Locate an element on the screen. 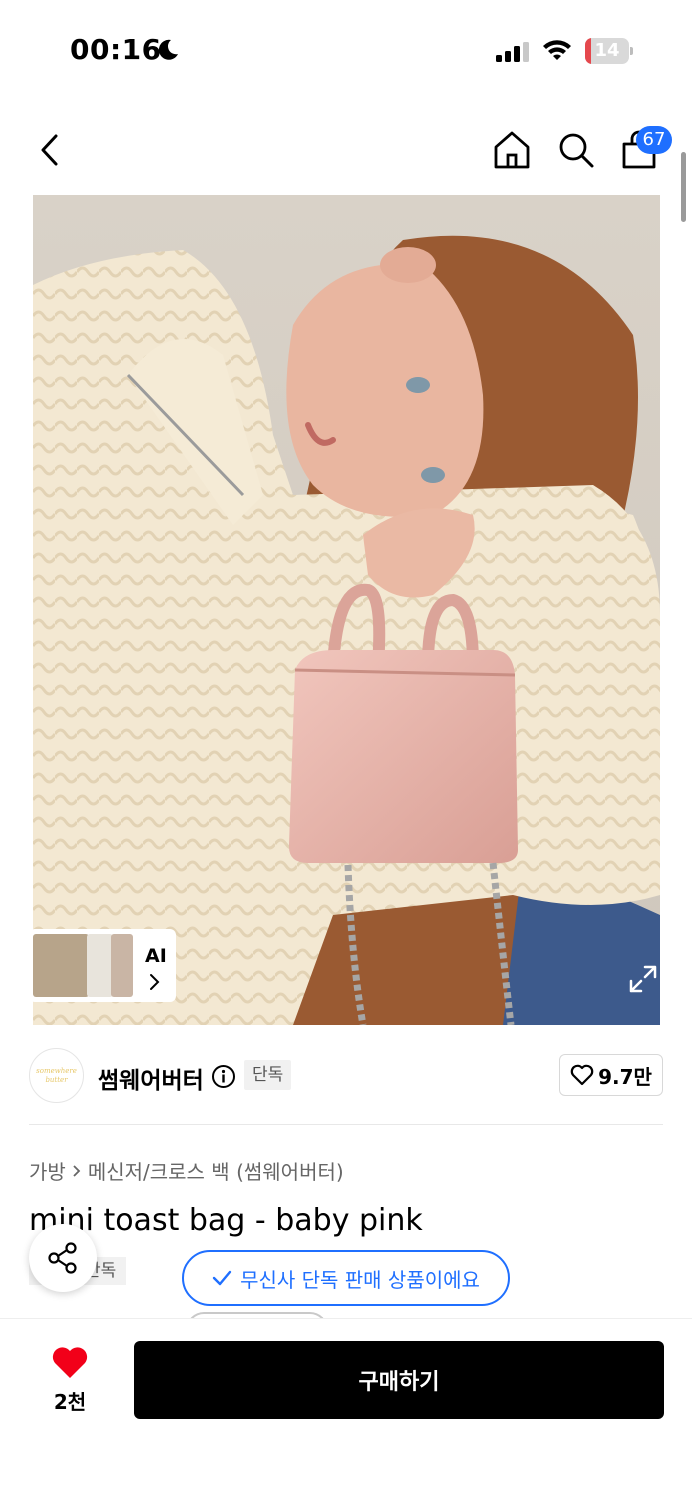 This screenshot has width=692, height=1500. breadcrumb: 가방 메신저/크로스 백 (썸웨어버터) is located at coordinates (186, 1170).